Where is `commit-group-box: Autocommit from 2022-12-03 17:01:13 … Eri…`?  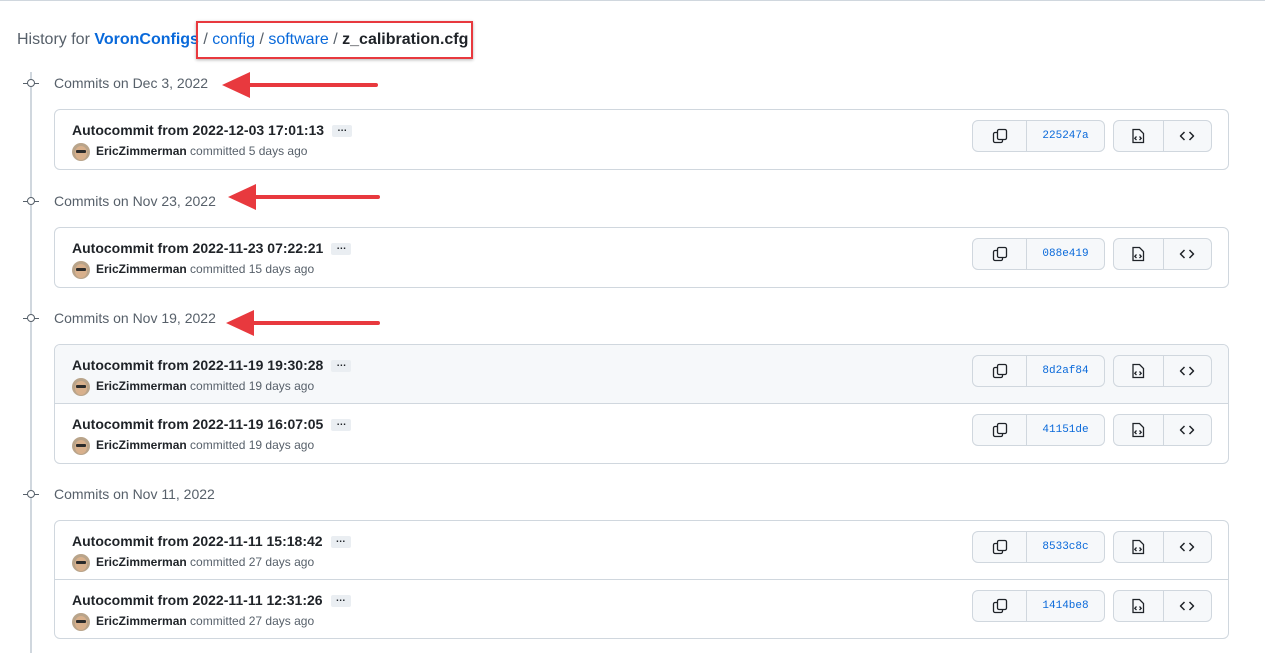 commit-group-box: Autocommit from 2022-12-03 17:01:13 … Eri… is located at coordinates (641, 139).